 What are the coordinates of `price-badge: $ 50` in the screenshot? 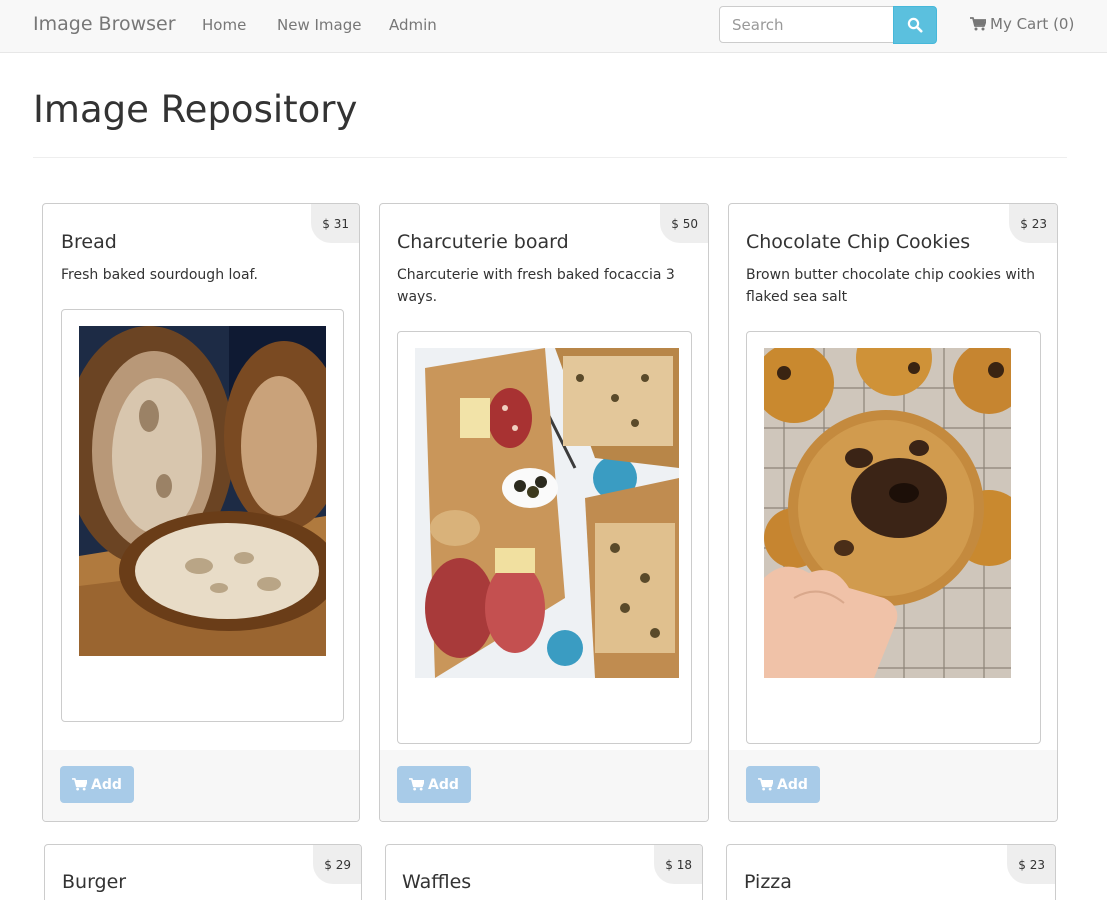 It's located at (684, 223).